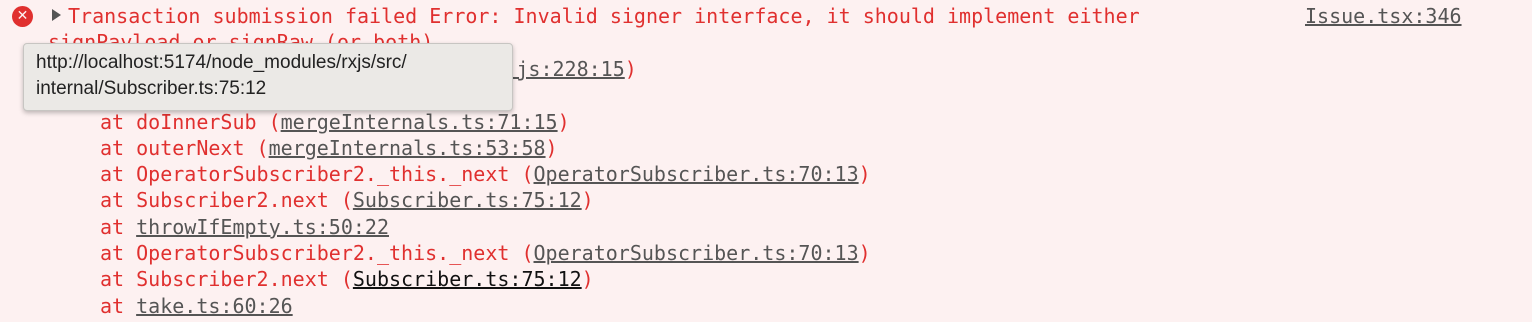 The width and height of the screenshot is (1532, 322). I want to click on stack-frame: at outerNext (mergeInternals.ts:53:58), so click(485, 148).